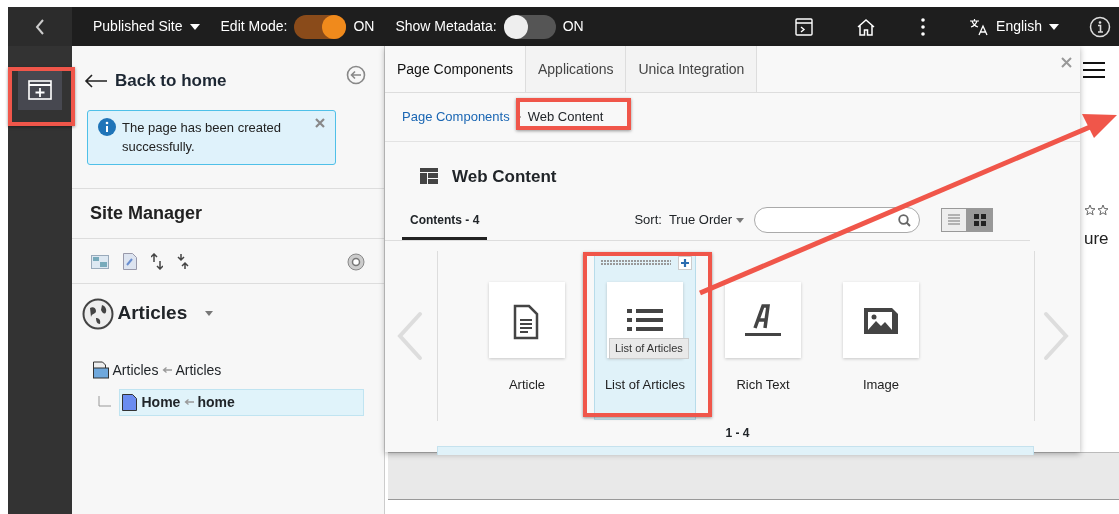 This screenshot has width=1119, height=514. What do you see at coordinates (804, 26) in the screenshot?
I see `terminal-icon` at bounding box center [804, 26].